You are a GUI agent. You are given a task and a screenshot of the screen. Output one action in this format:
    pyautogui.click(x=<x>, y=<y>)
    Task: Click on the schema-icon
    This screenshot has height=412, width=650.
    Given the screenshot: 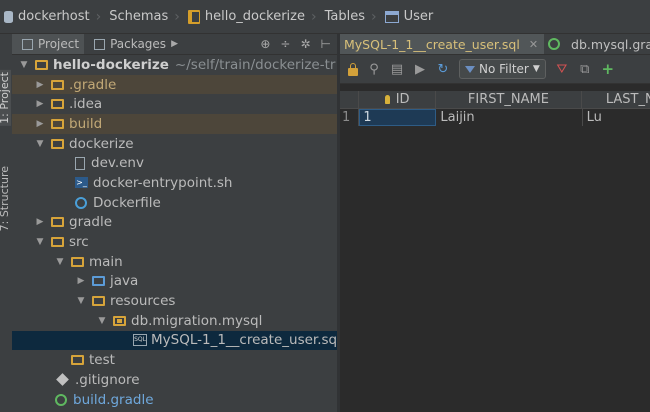 What is the action you would take?
    pyautogui.click(x=193, y=16)
    